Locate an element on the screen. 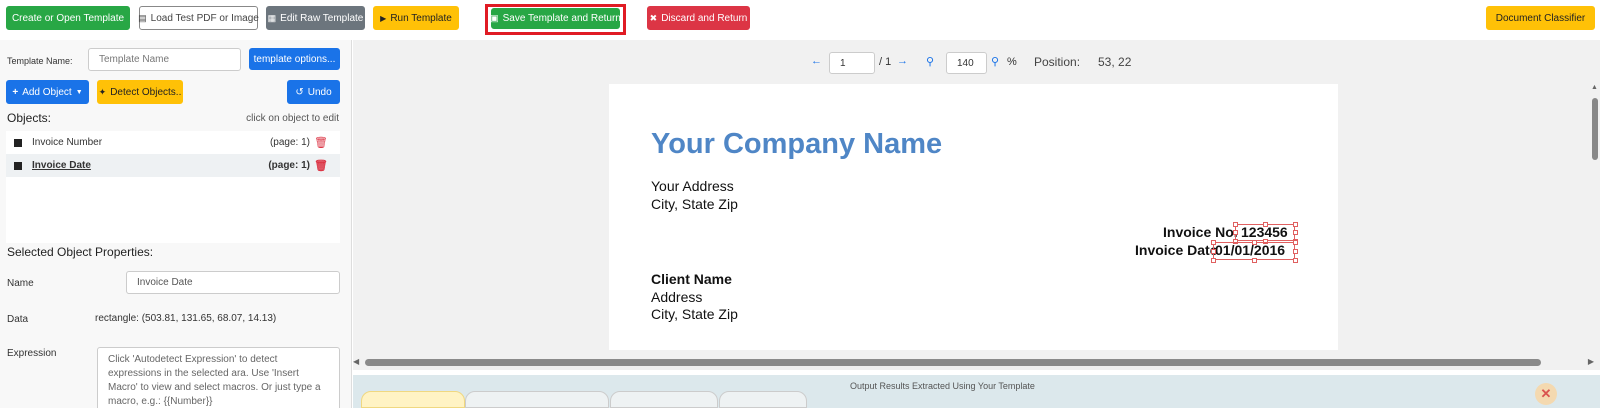  position-label: Position: is located at coordinates (1057, 62).